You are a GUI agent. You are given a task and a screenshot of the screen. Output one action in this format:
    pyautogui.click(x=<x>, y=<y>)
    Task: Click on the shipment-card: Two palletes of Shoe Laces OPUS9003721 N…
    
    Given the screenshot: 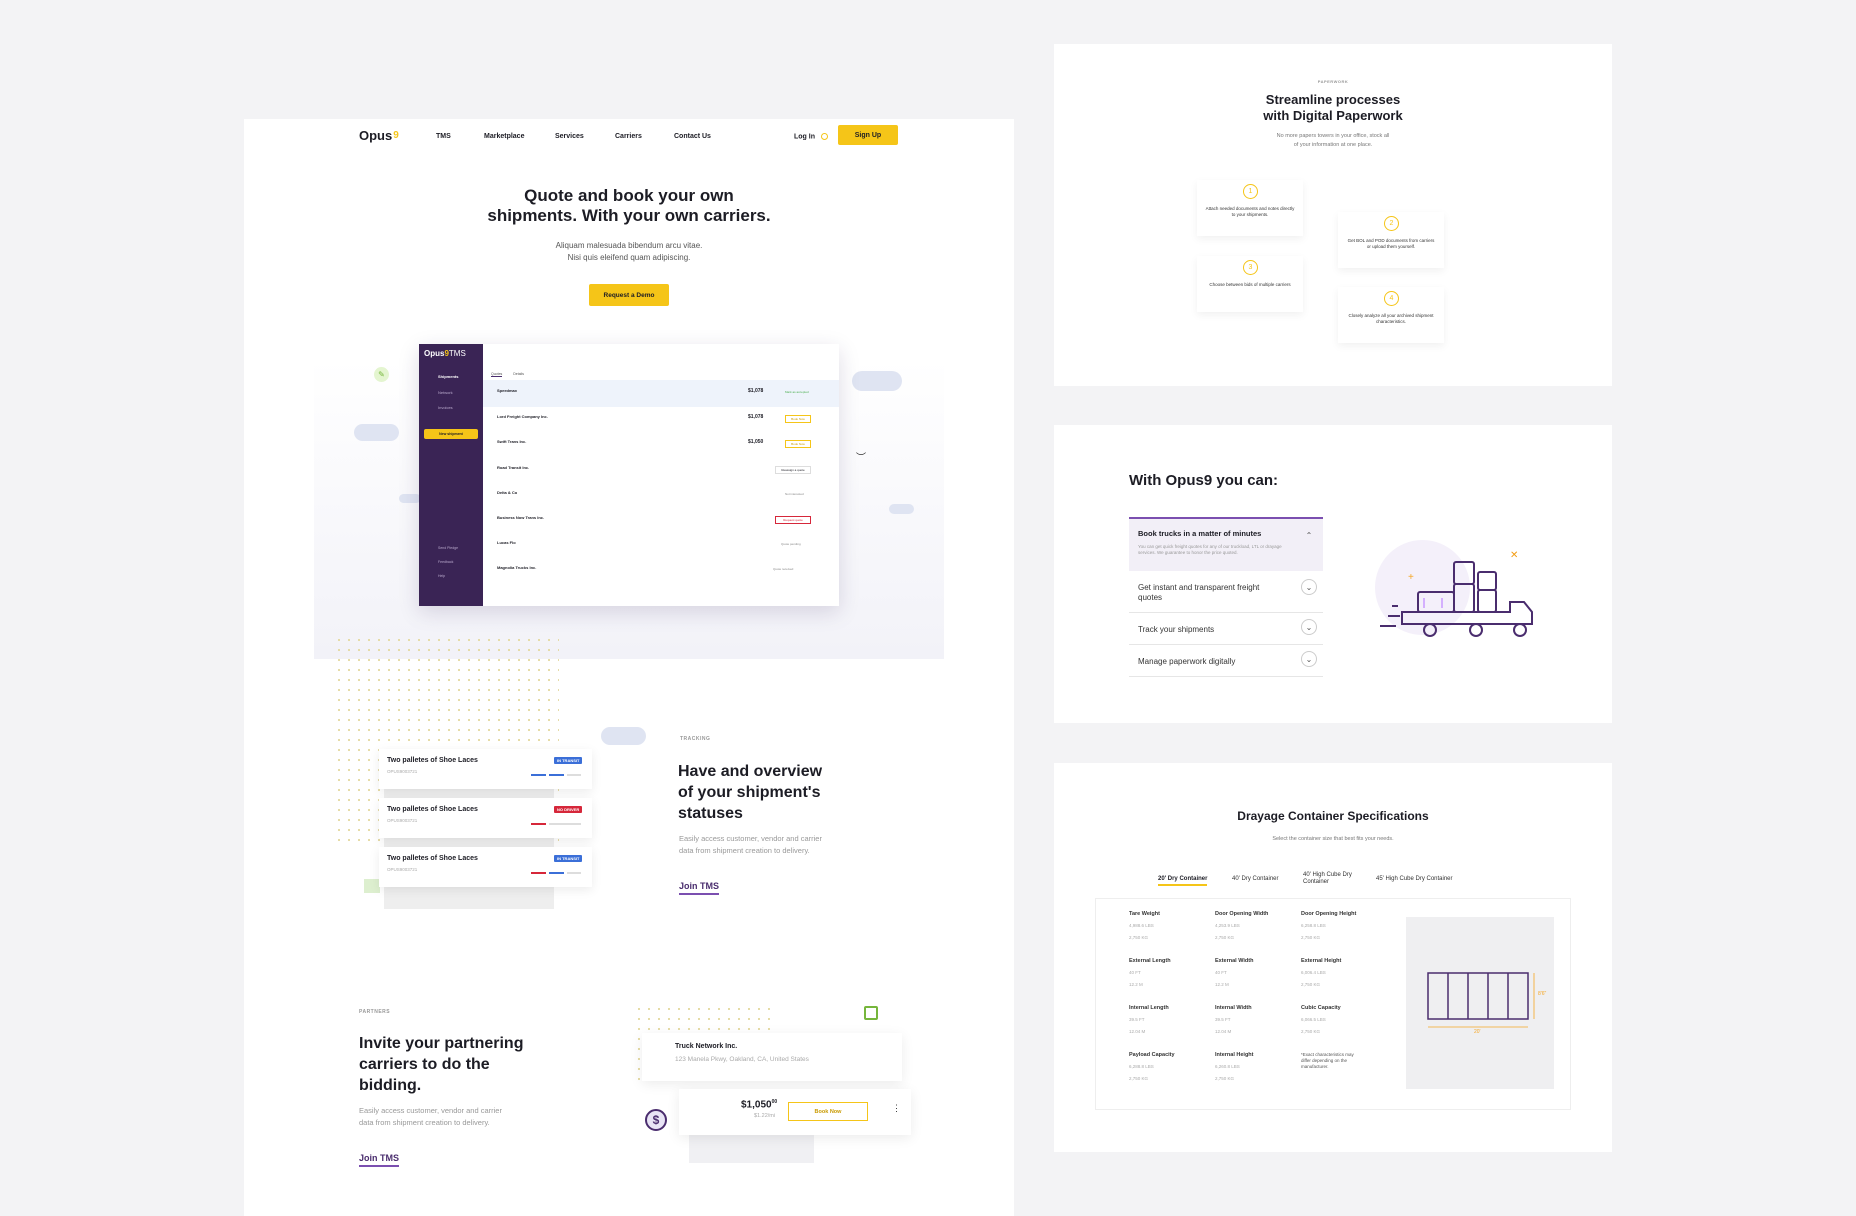 What is the action you would take?
    pyautogui.click(x=485, y=818)
    